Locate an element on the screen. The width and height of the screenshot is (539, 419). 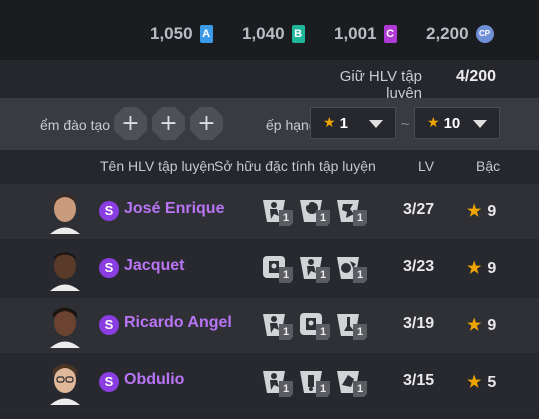
currency-bar: 1,050 A 1,040 B 1,001 C 2,200 CP is located at coordinates (269, 28).